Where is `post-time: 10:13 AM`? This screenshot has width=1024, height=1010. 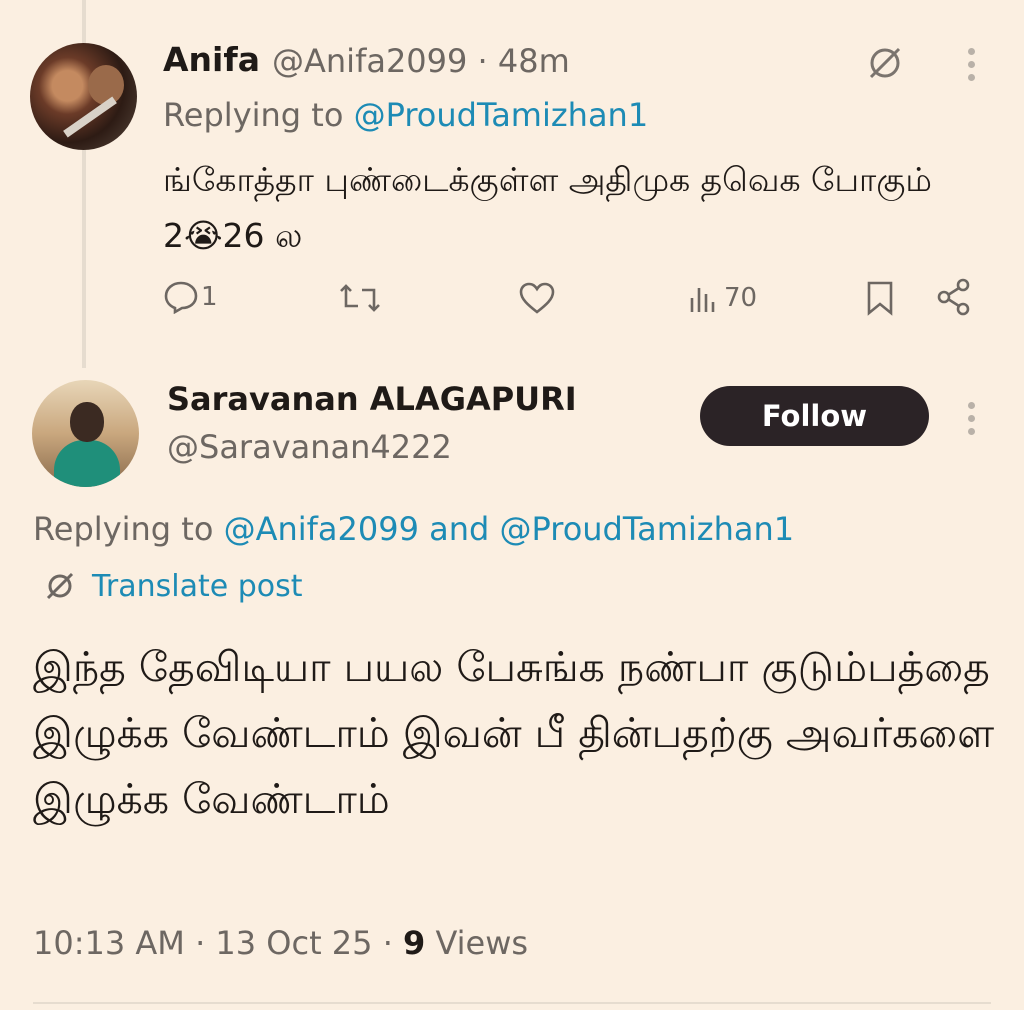
post-time: 10:13 AM is located at coordinates (109, 943).